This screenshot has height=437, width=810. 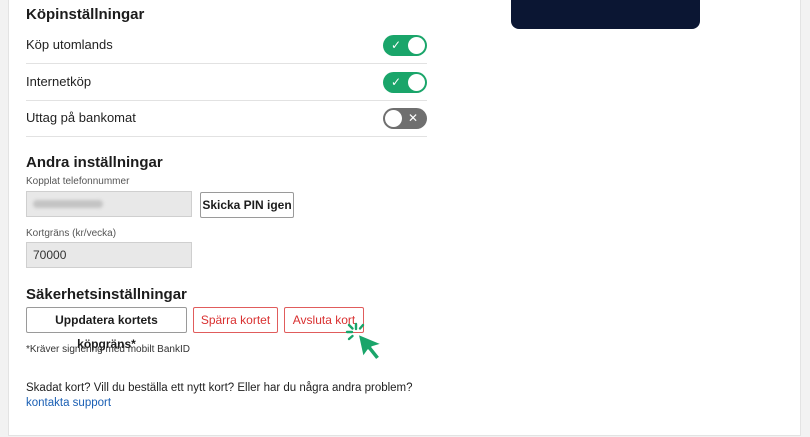 What do you see at coordinates (106, 329) in the screenshot?
I see `update-limit-button: Uppdatera kortets köpgräns*` at bounding box center [106, 329].